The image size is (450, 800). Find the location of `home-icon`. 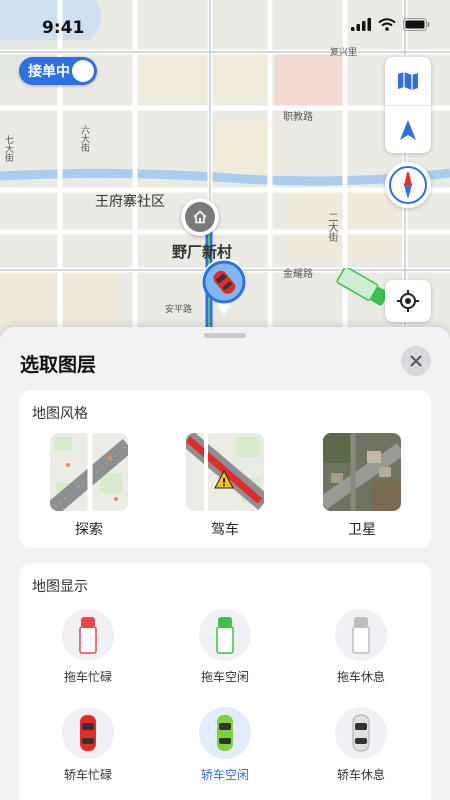

home-icon is located at coordinates (200, 217).